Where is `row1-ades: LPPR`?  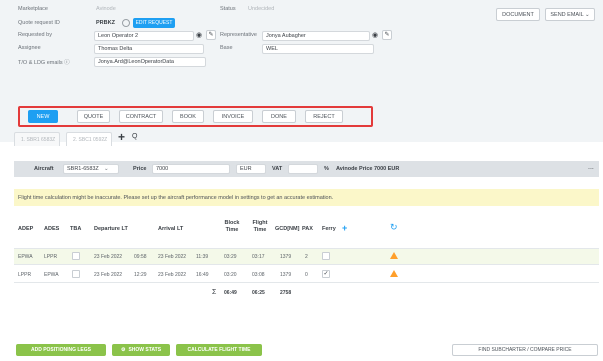
row1-ades: LPPR is located at coordinates (50, 257).